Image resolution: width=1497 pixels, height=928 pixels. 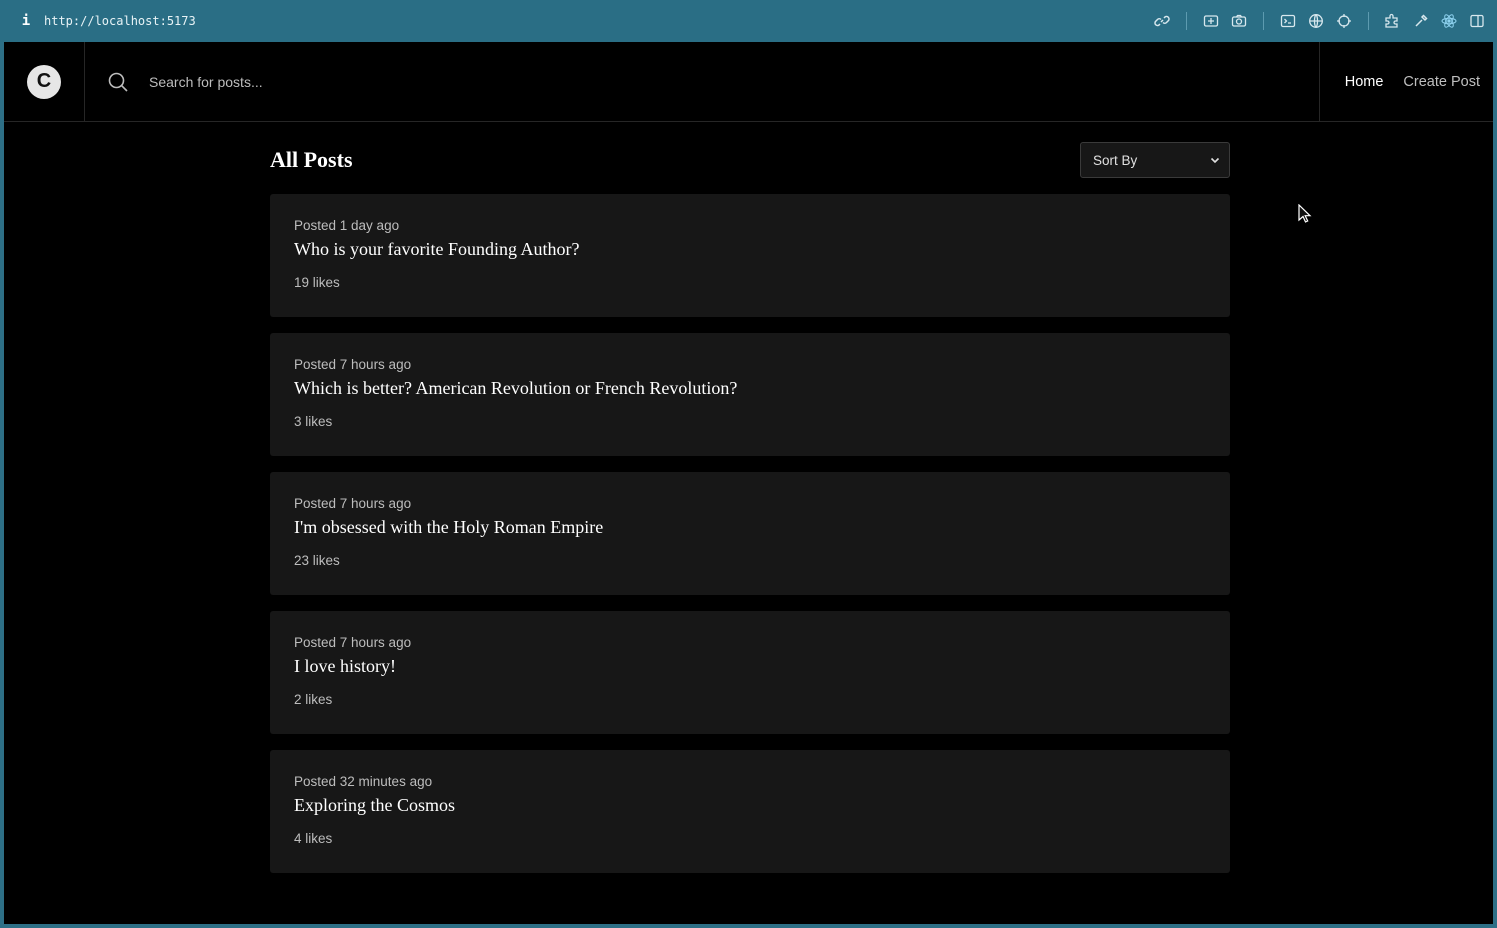 What do you see at coordinates (748, 21) in the screenshot?
I see `browser-toolbar: i http://localhost:5173` at bounding box center [748, 21].